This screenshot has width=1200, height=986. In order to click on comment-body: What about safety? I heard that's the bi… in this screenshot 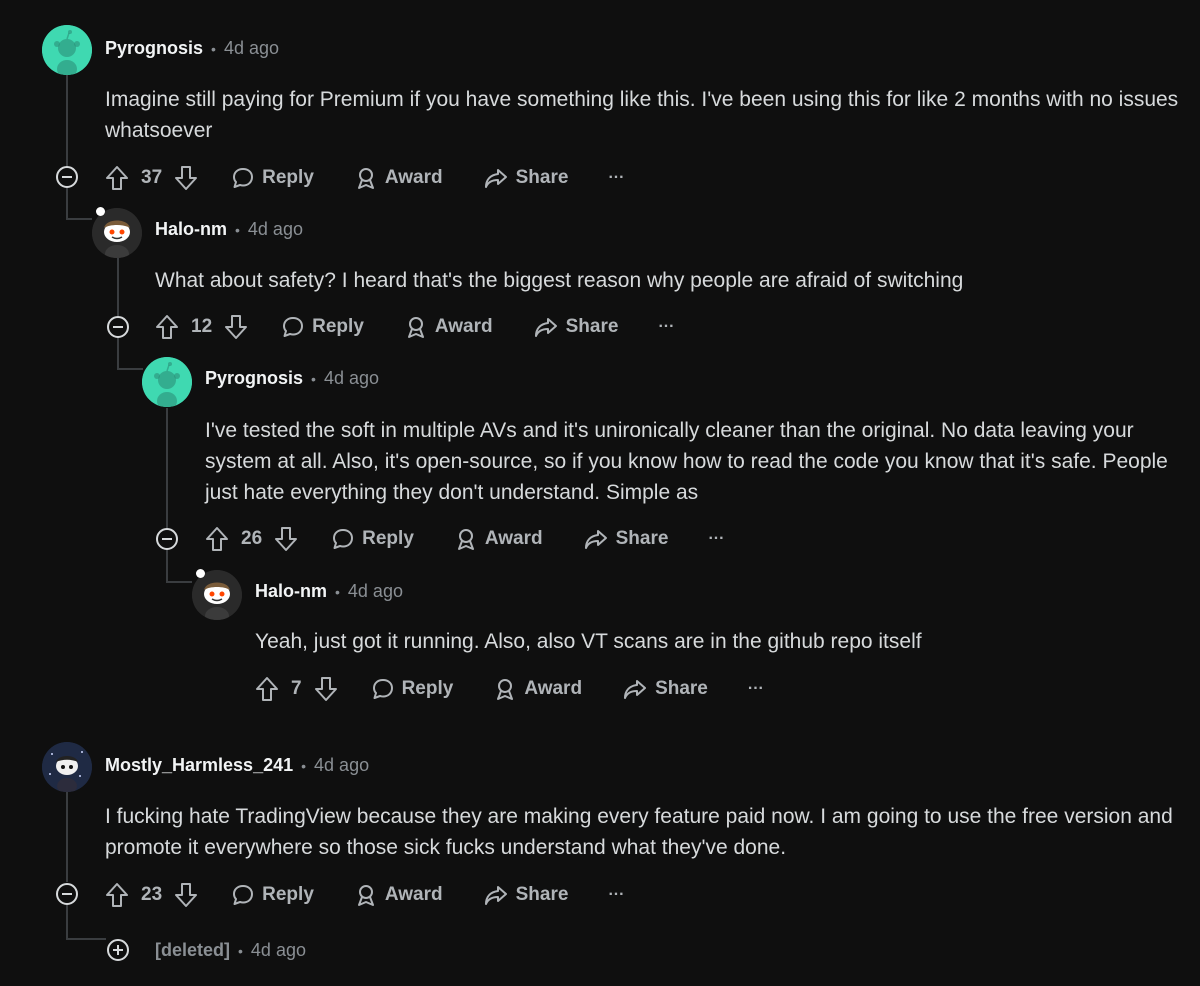, I will do `click(559, 280)`.